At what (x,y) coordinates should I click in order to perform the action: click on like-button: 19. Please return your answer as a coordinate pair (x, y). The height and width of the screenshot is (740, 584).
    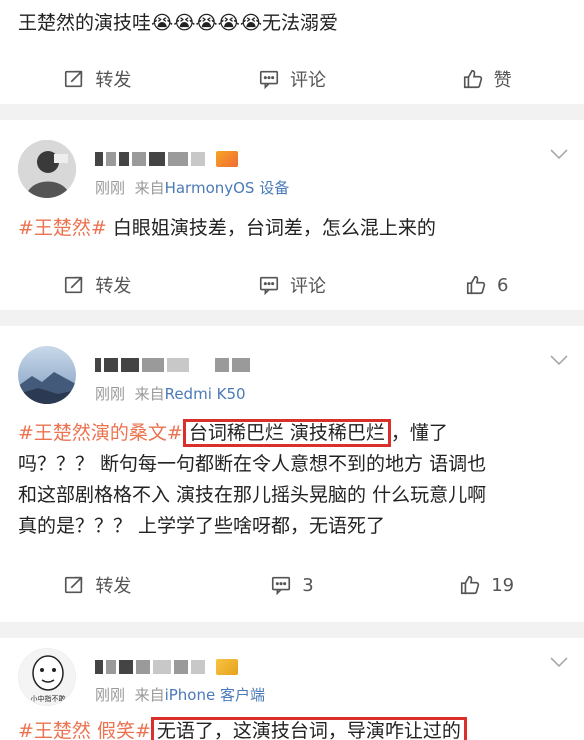
    Looking at the image, I should click on (486, 585).